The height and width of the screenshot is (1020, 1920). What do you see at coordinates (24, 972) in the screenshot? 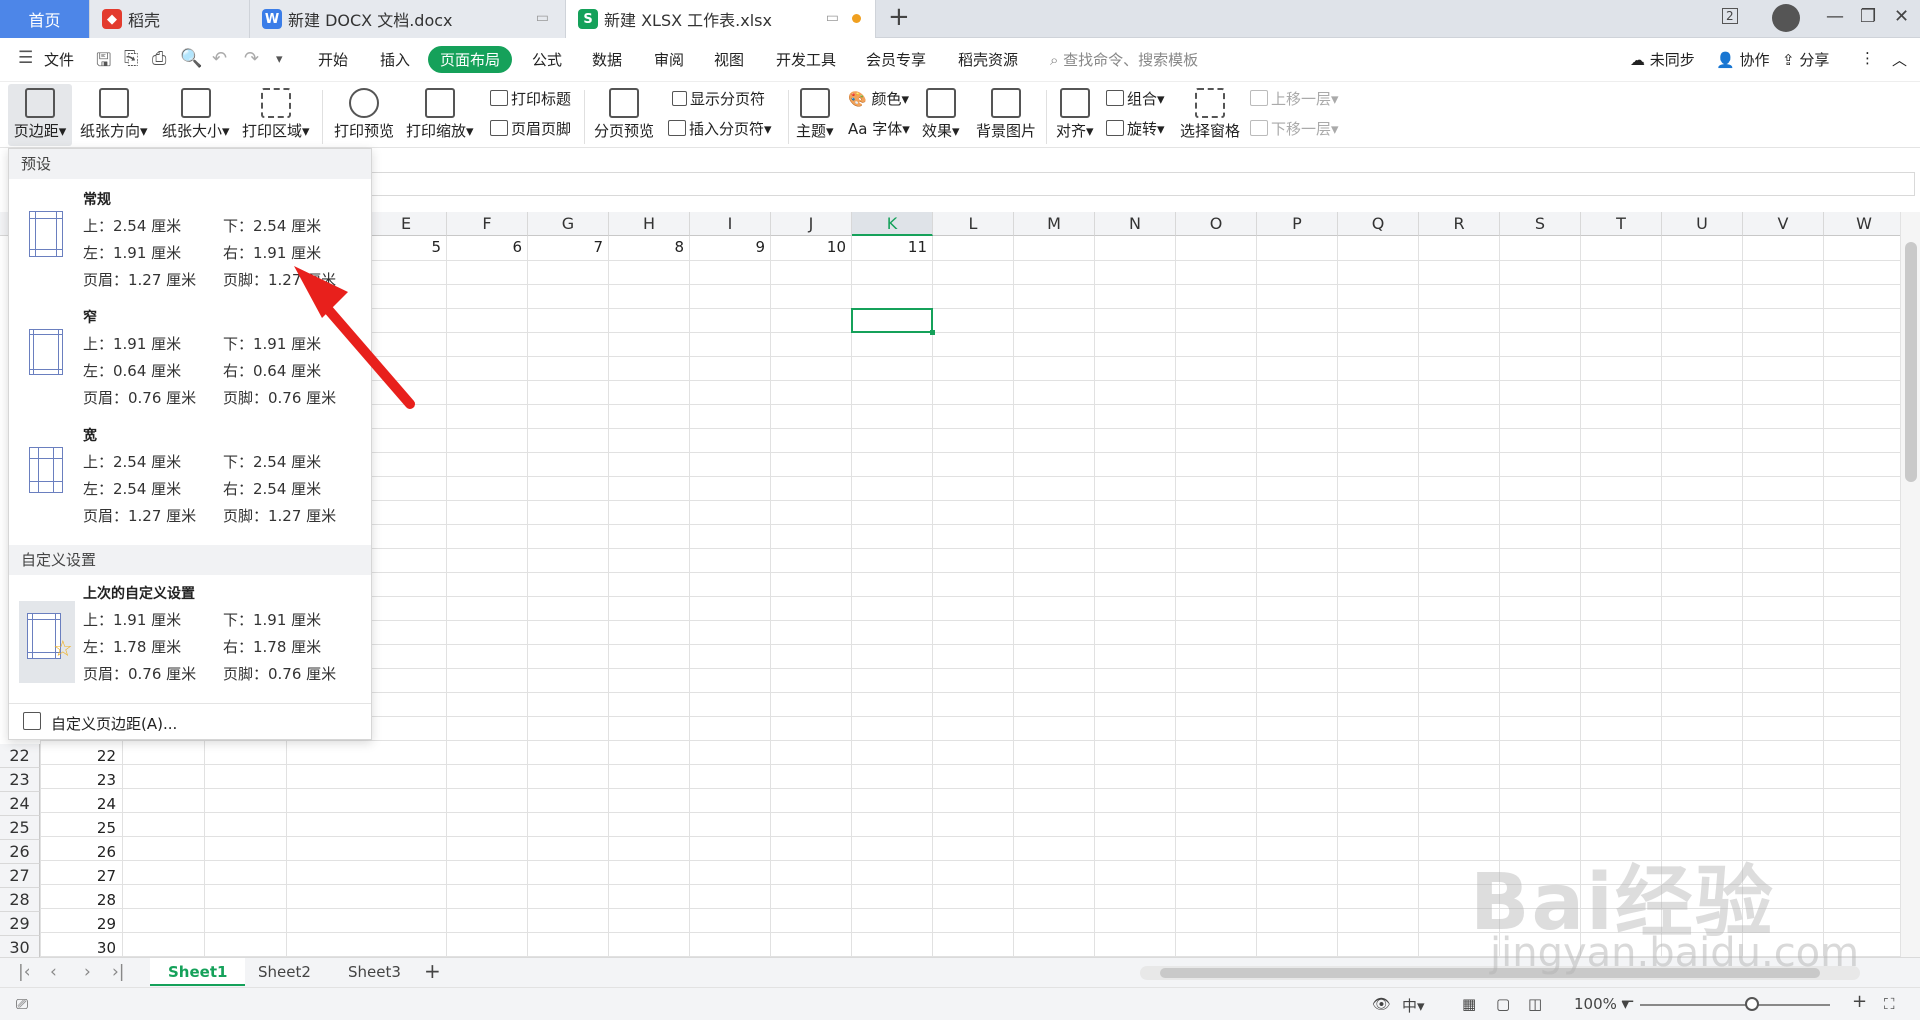
I see `first-sheet-icon: |‹` at bounding box center [24, 972].